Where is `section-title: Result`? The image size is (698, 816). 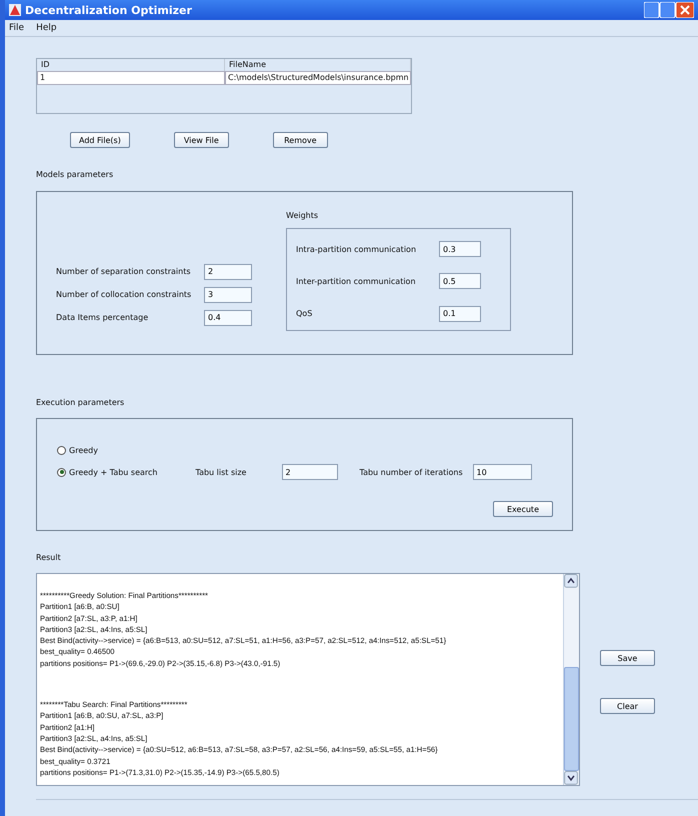
section-title: Result is located at coordinates (49, 557).